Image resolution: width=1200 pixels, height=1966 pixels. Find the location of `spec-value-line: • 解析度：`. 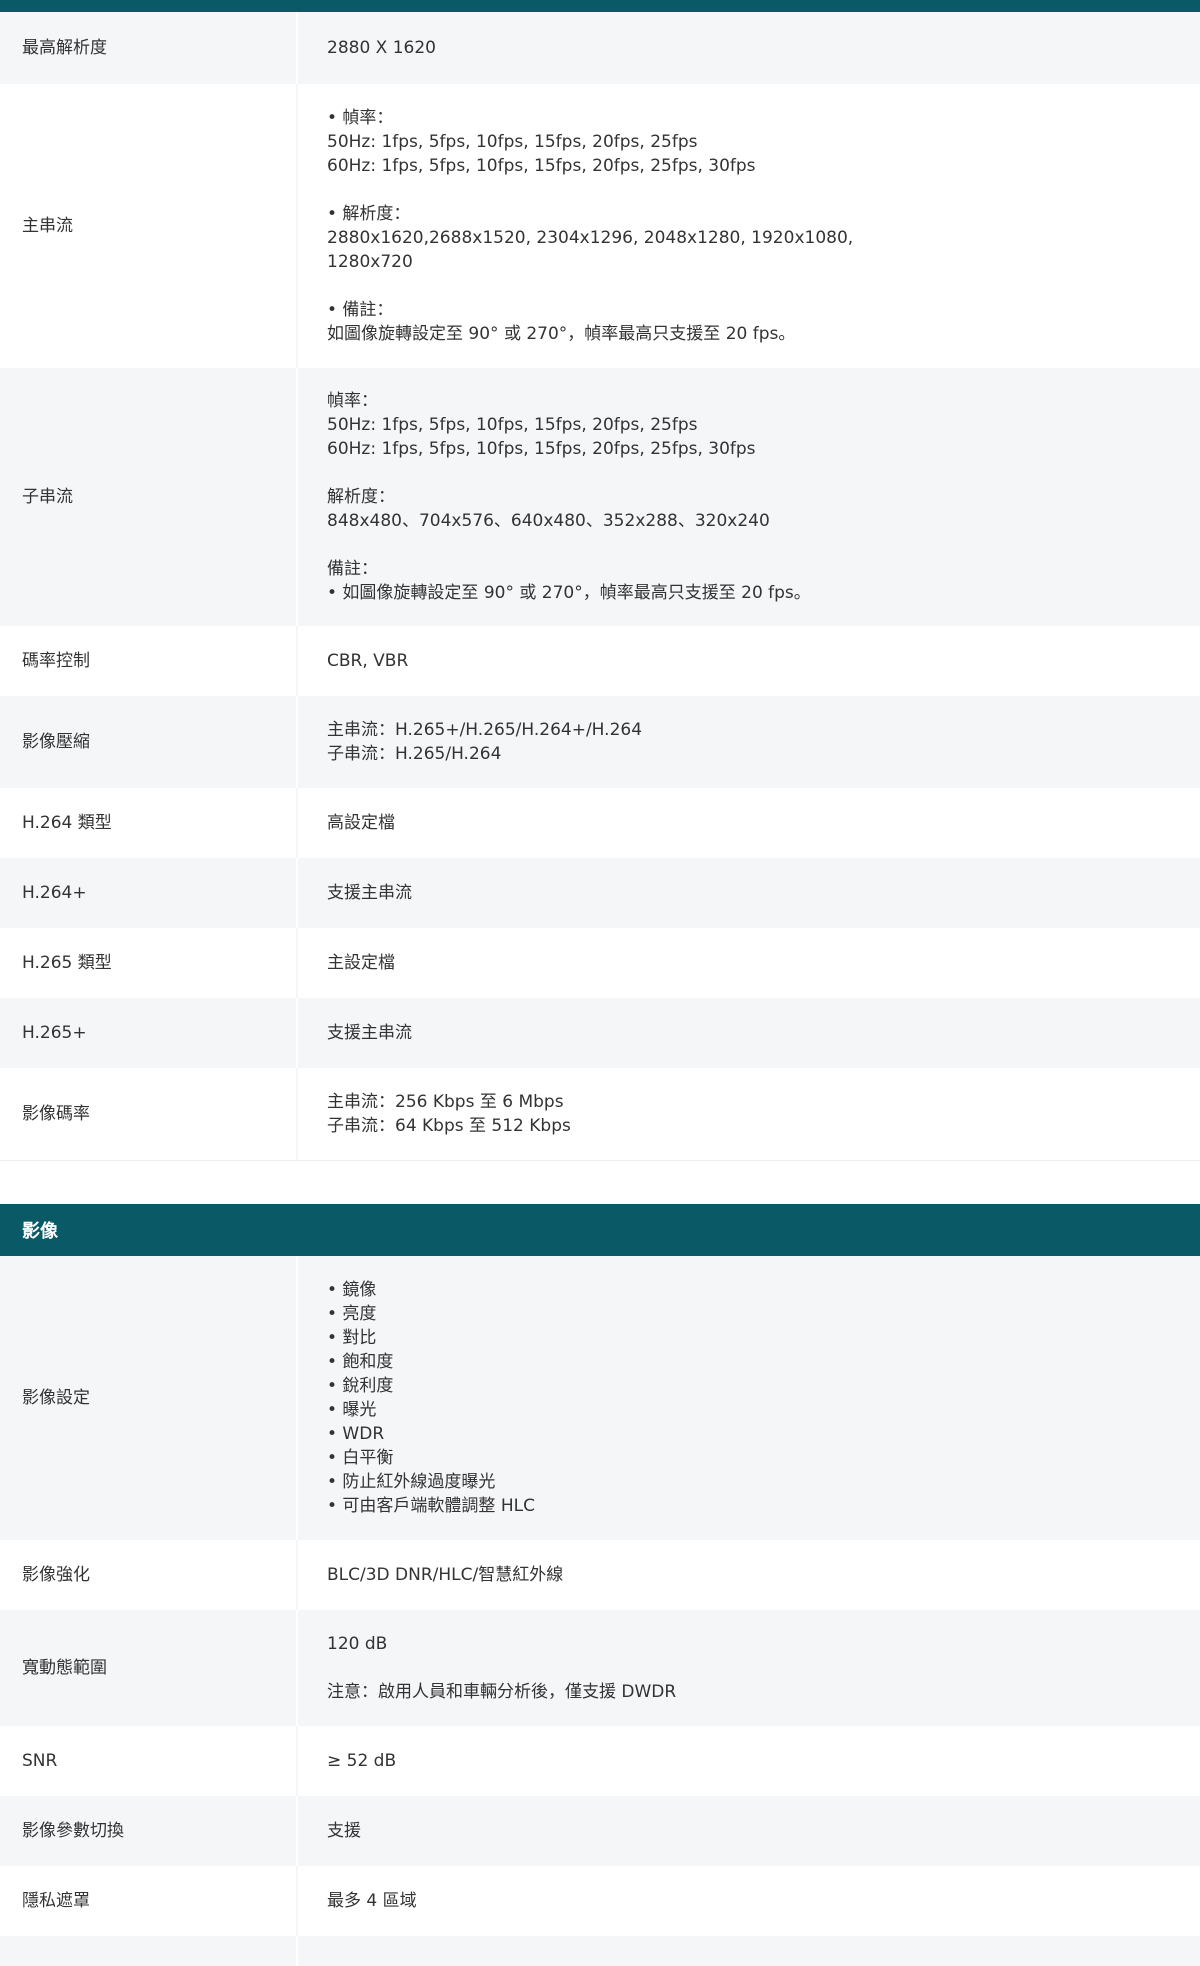

spec-value-line: • 解析度： is located at coordinates (369, 214).